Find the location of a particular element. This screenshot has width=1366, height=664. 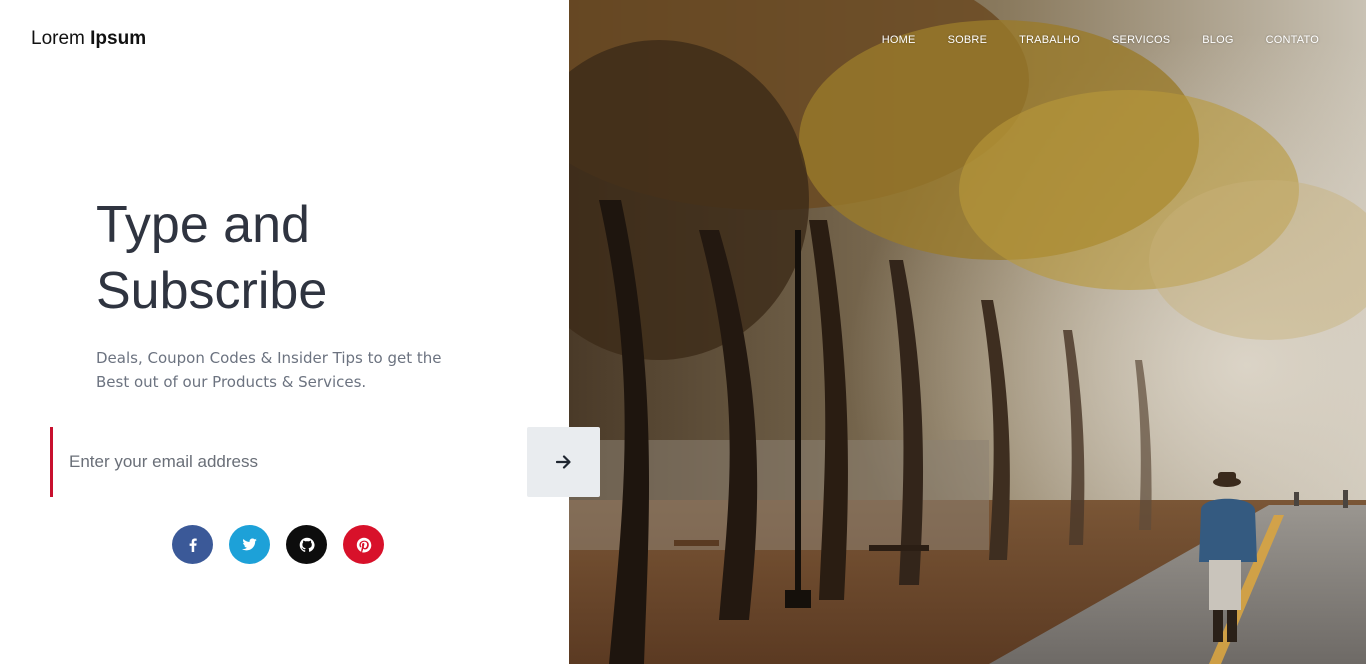

submit-button is located at coordinates (563, 462).